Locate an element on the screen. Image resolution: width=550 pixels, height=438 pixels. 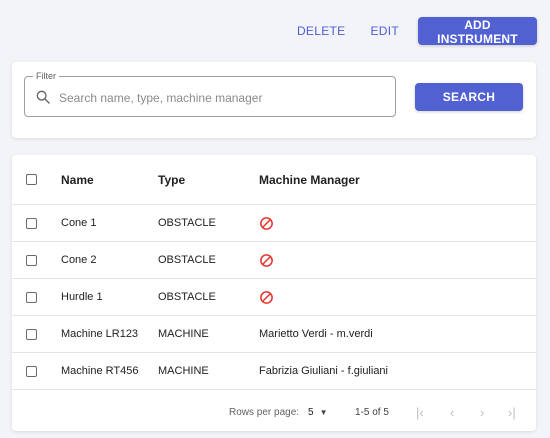
row-name: Machine RT456 is located at coordinates (100, 371).